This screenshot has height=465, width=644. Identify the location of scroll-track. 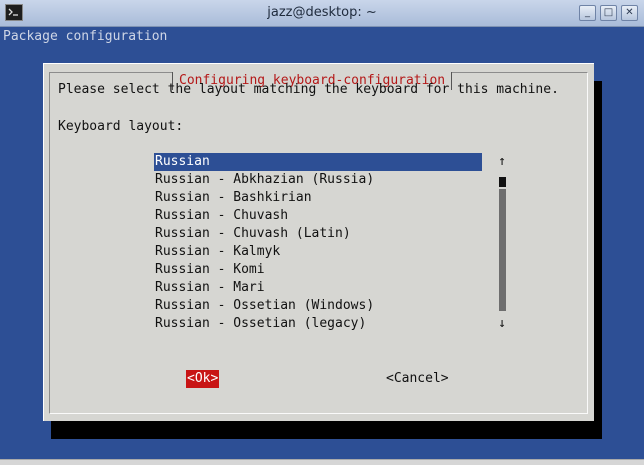
(502, 250).